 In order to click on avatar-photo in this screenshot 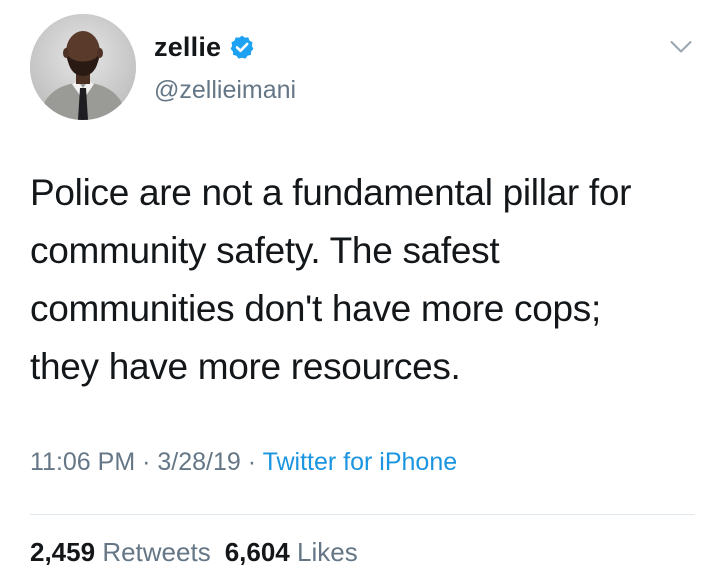, I will do `click(83, 67)`.